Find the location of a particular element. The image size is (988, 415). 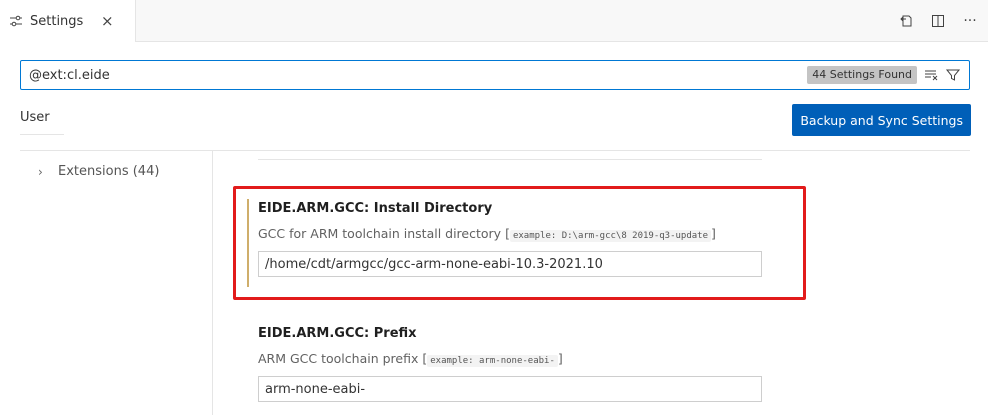

filter-icon is located at coordinates (953, 75).